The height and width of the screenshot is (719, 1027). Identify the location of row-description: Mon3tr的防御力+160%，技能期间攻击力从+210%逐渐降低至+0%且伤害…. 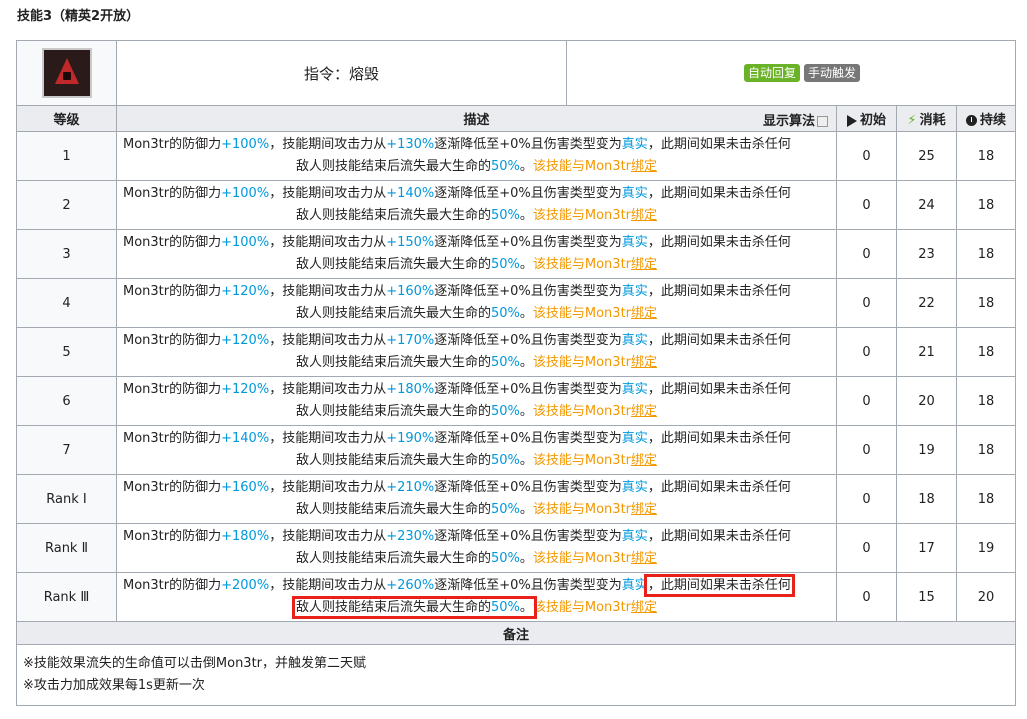
(476, 499).